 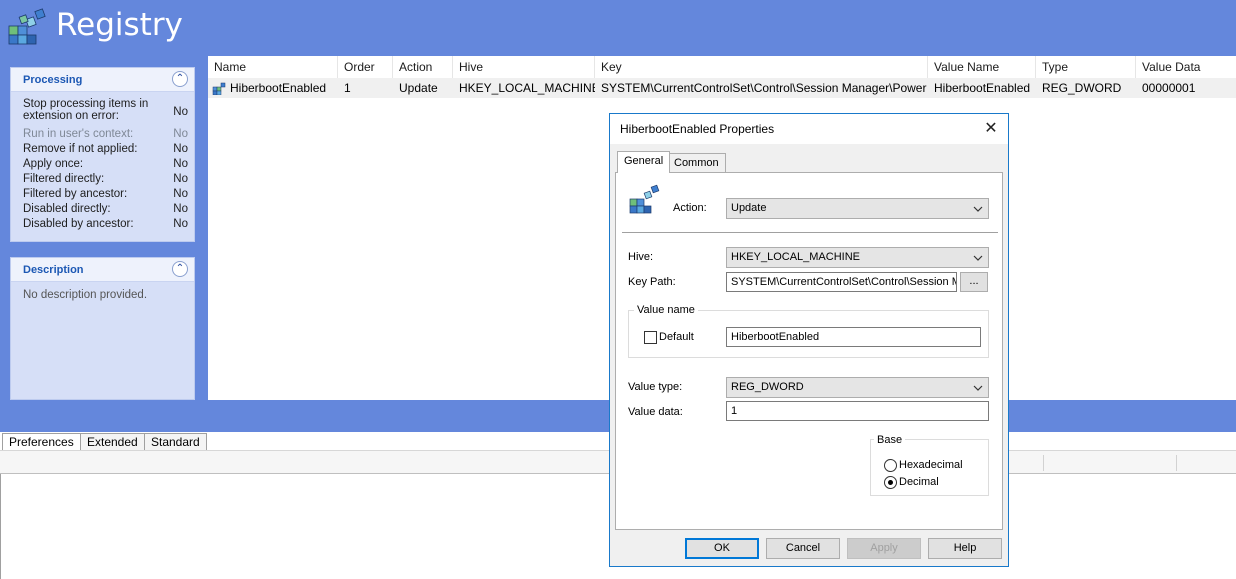 What do you see at coordinates (41, 441) in the screenshot?
I see `tab-preferences: Preferences` at bounding box center [41, 441].